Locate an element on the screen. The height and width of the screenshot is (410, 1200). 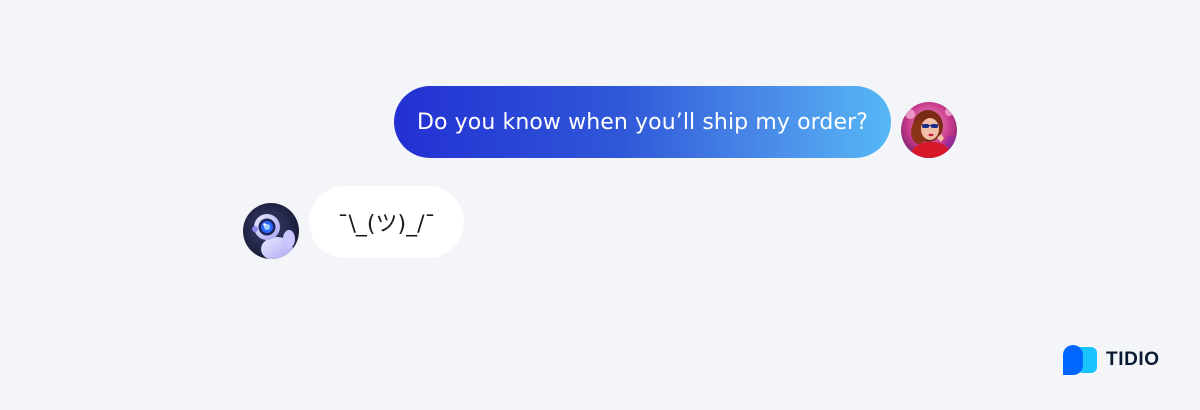
user-avatar is located at coordinates (929, 130).